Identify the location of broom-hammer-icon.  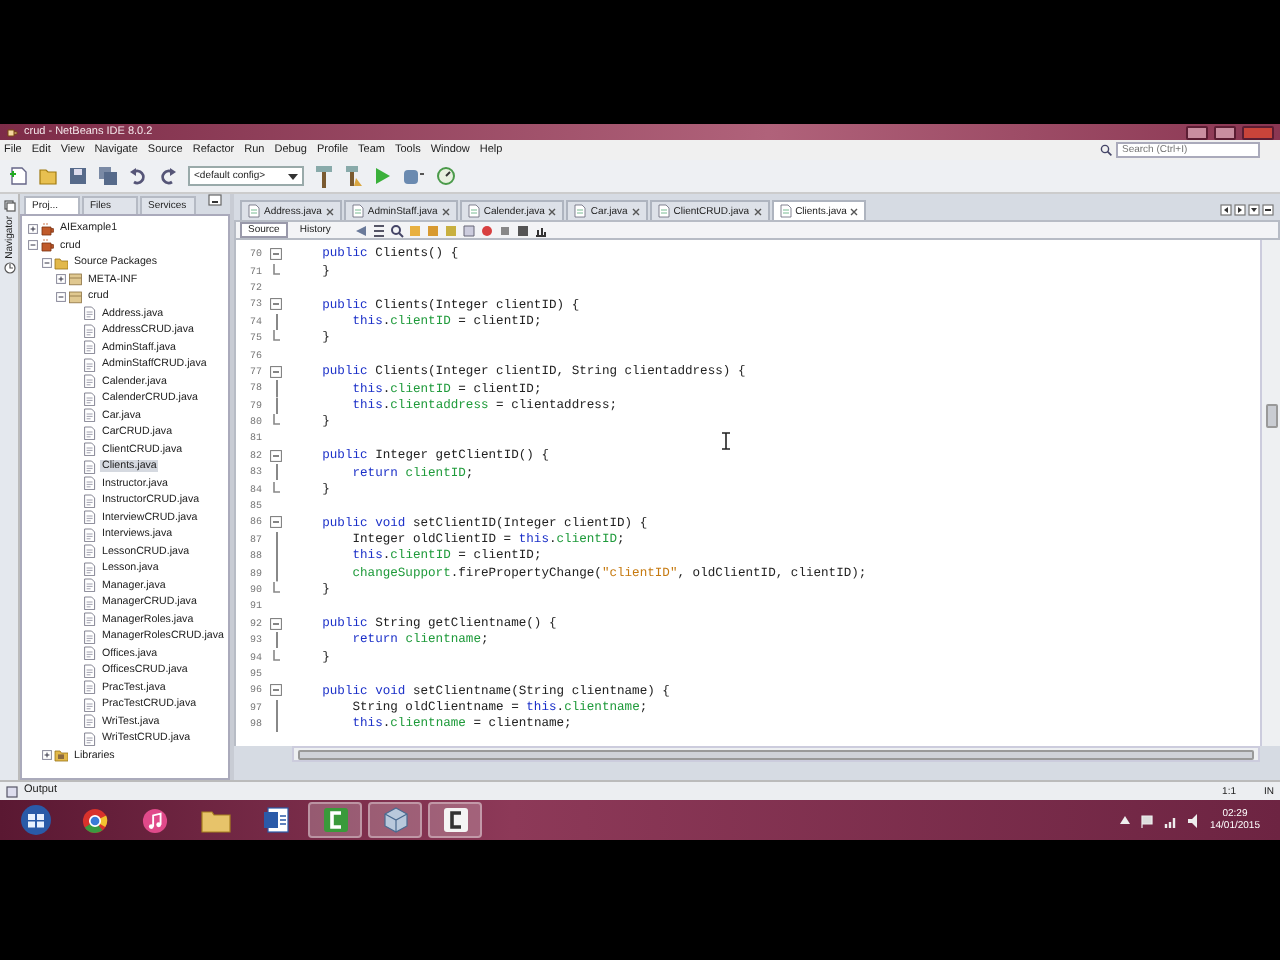
(354, 176).